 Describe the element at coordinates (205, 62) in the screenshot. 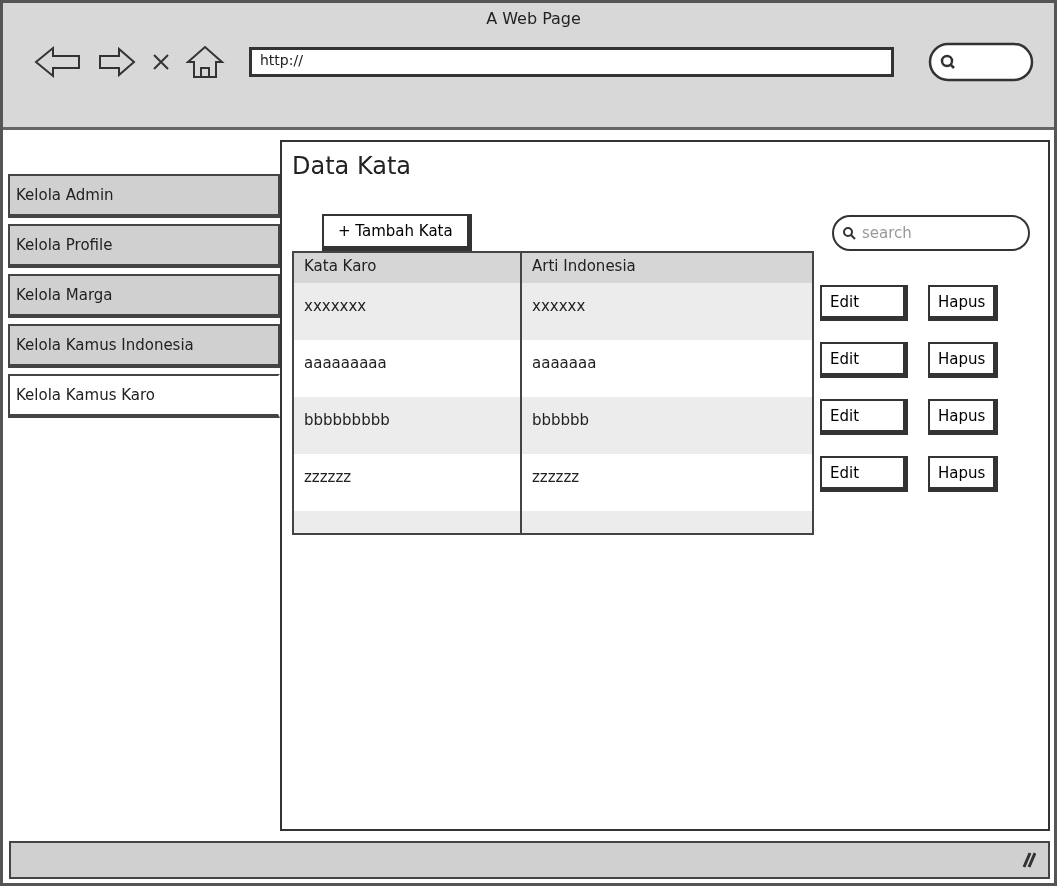

I see `home-icon` at that location.